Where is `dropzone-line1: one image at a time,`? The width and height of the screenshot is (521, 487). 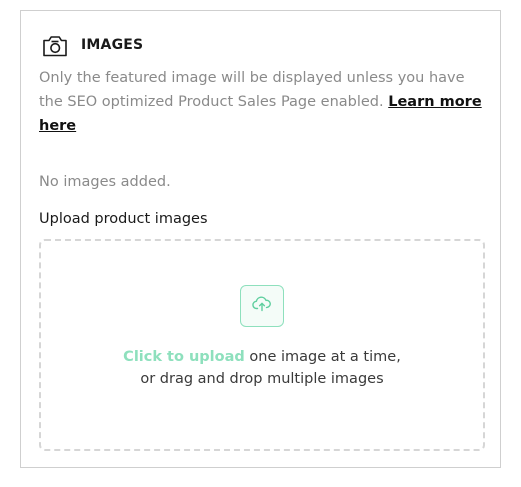
dropzone-line1: one image at a time, is located at coordinates (322, 357).